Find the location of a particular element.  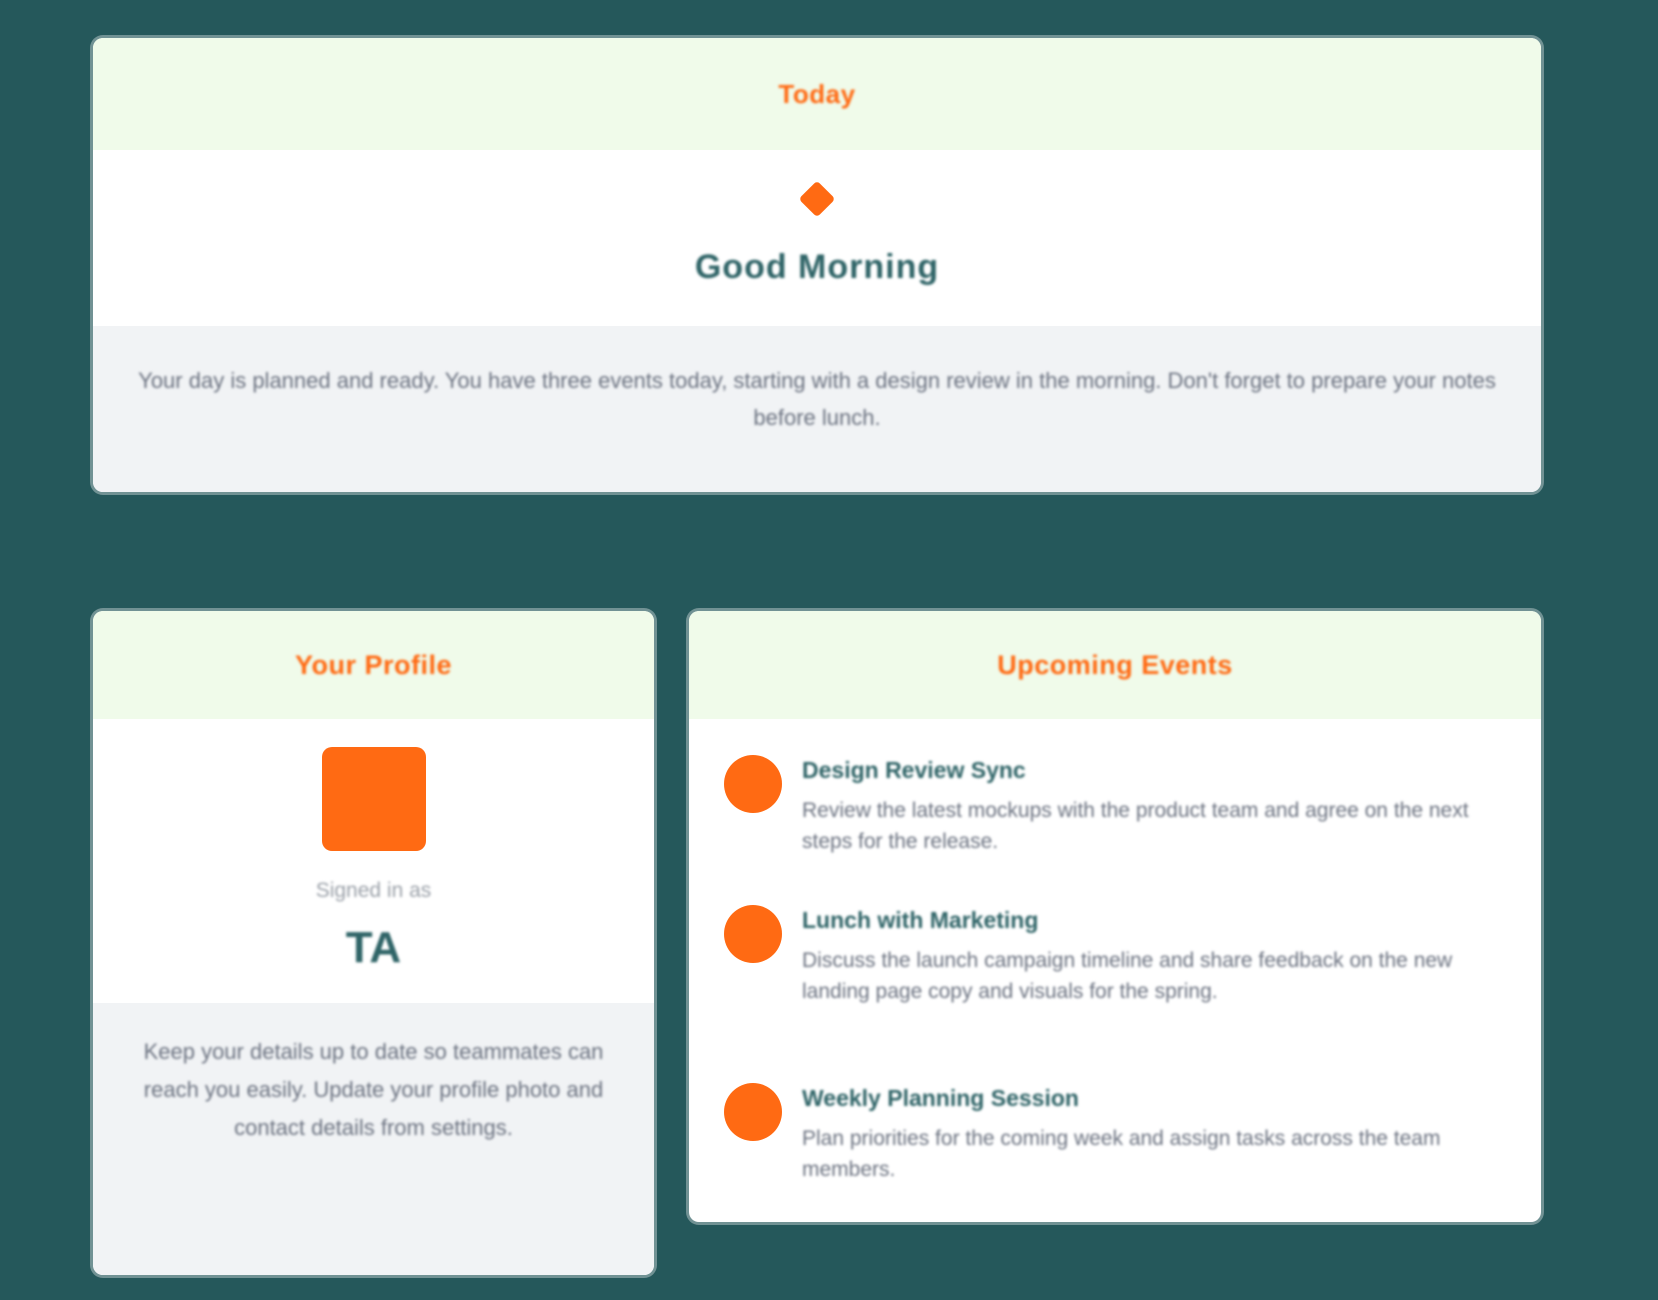

greeting-card-title: Today is located at coordinates (817, 94).